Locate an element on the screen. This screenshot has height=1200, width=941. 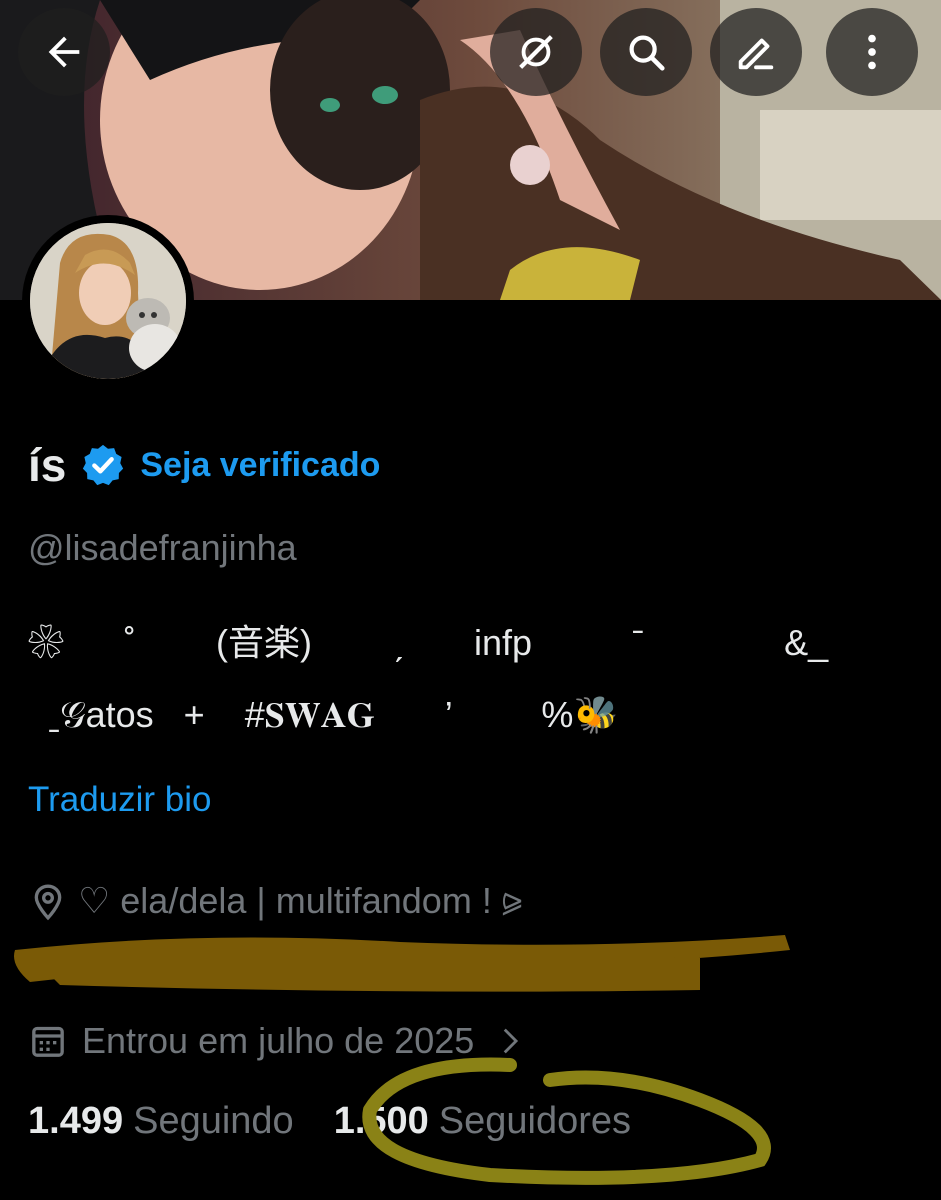
pencil-icon is located at coordinates (756, 54).